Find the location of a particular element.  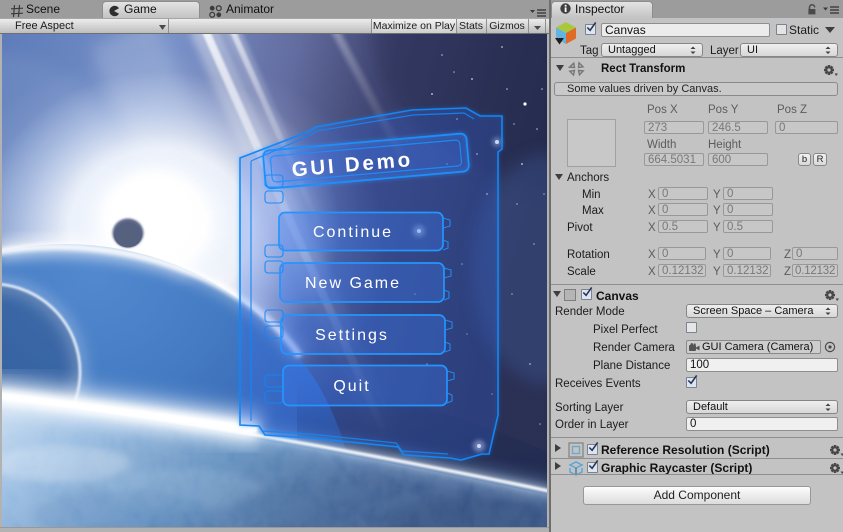

svg-text: New Game is located at coordinates (353, 283).